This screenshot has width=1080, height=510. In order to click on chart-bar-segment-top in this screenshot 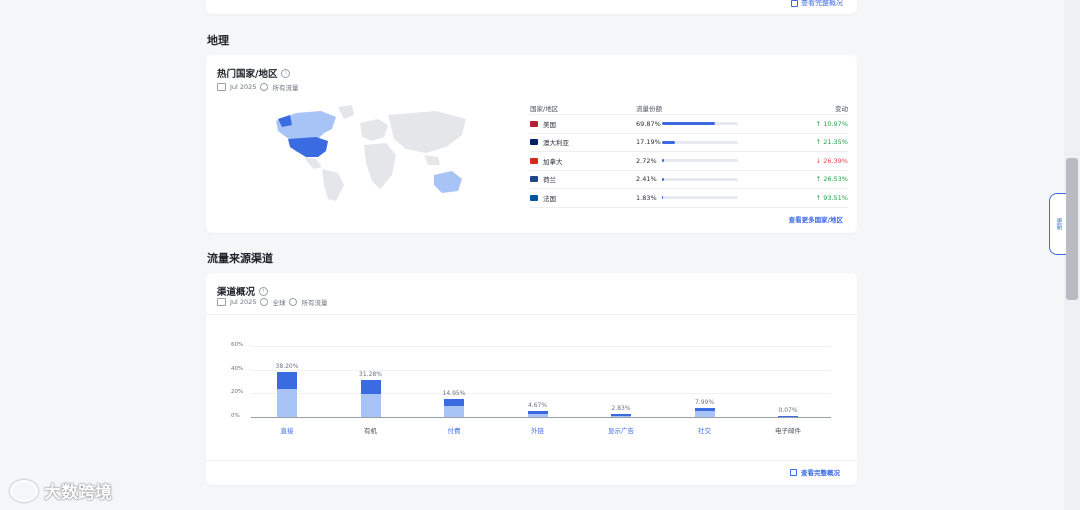, I will do `click(287, 380)`.